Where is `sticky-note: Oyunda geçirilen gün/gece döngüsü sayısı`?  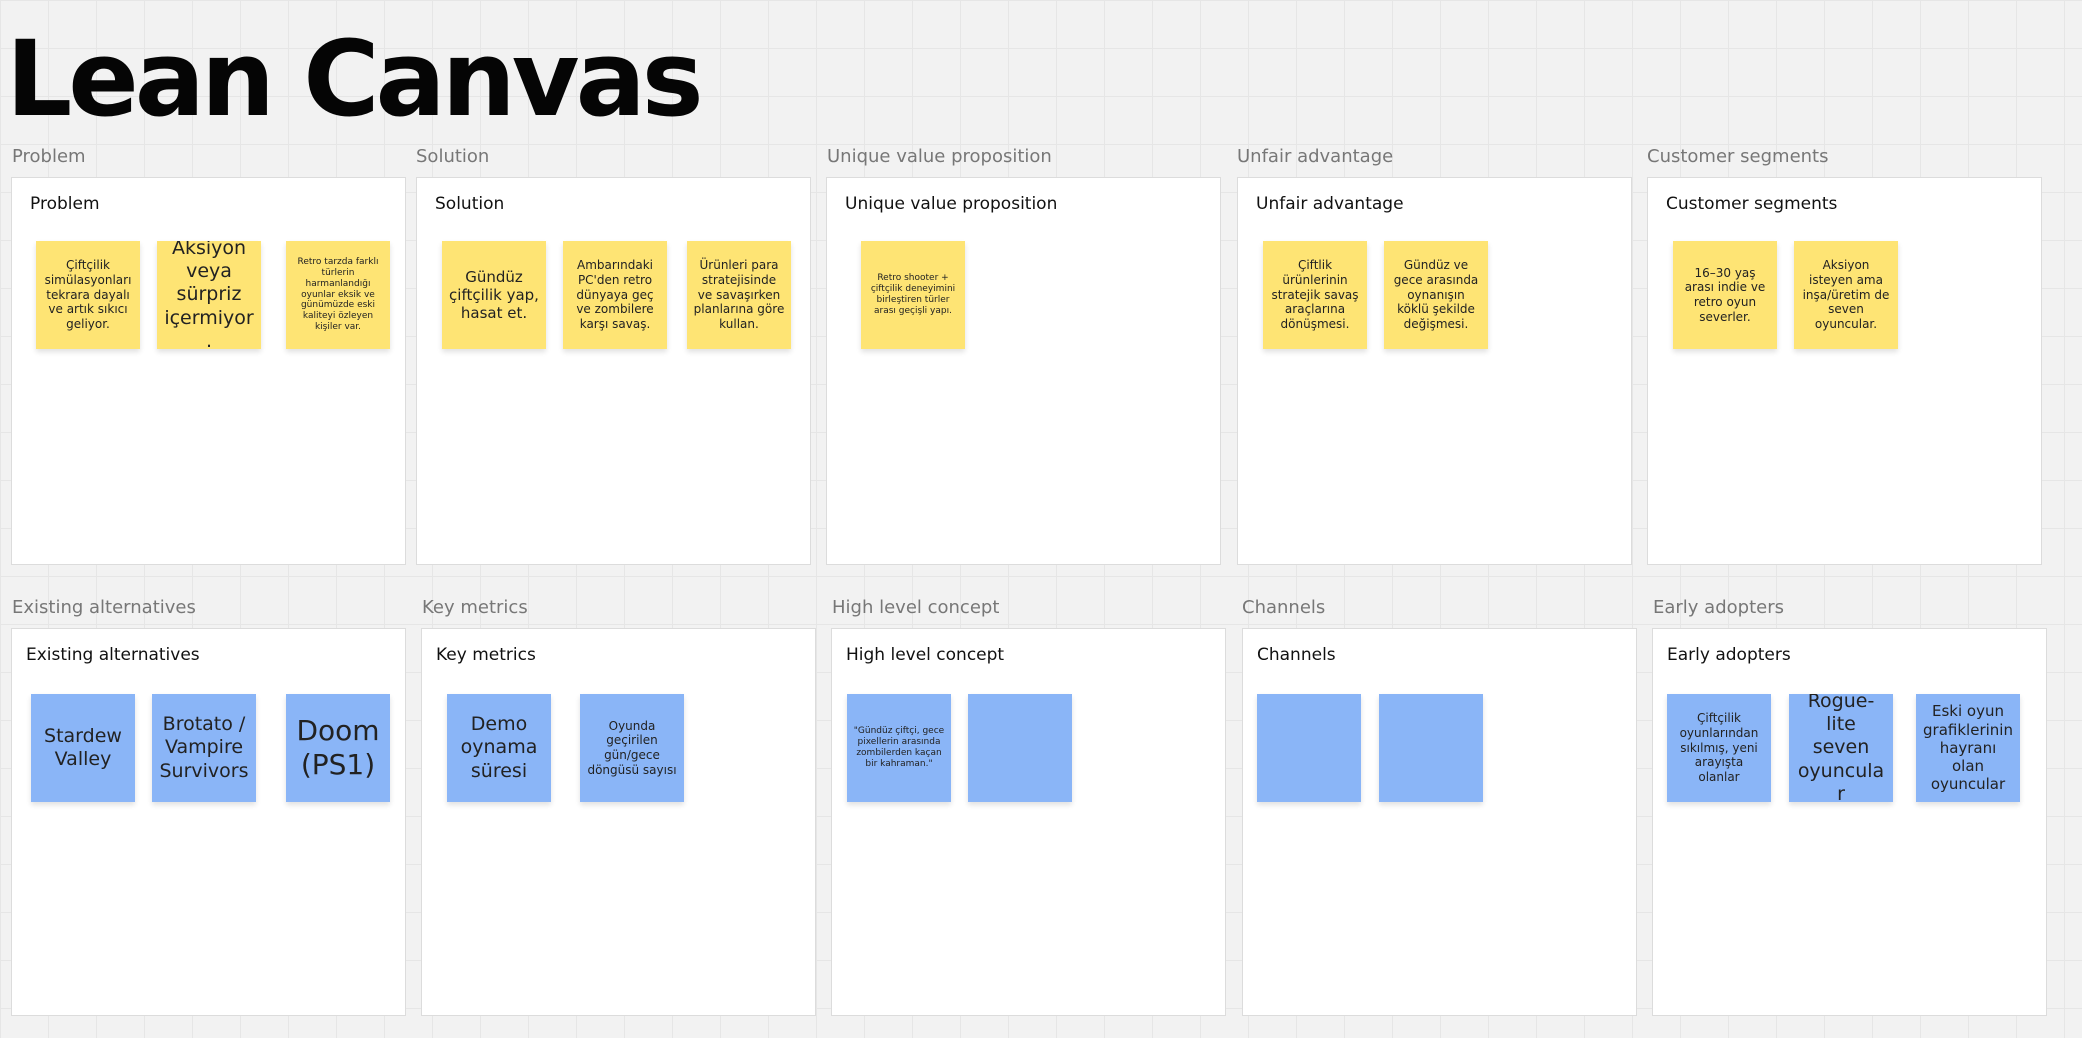 sticky-note: Oyunda geçirilen gün/gece döngüsü sayısı is located at coordinates (632, 748).